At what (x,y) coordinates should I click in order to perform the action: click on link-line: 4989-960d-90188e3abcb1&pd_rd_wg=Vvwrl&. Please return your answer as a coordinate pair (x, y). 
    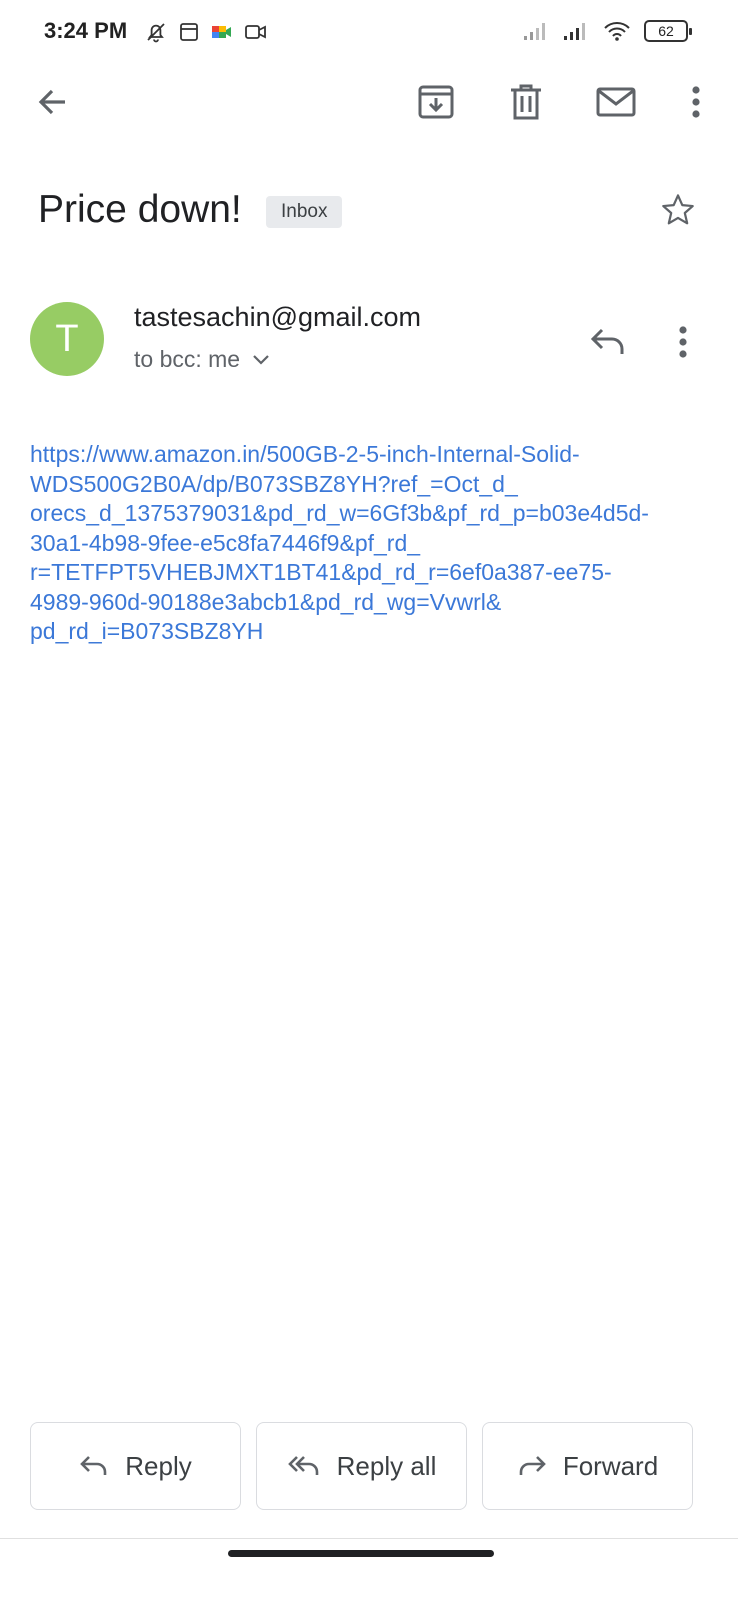
    Looking at the image, I should click on (266, 601).